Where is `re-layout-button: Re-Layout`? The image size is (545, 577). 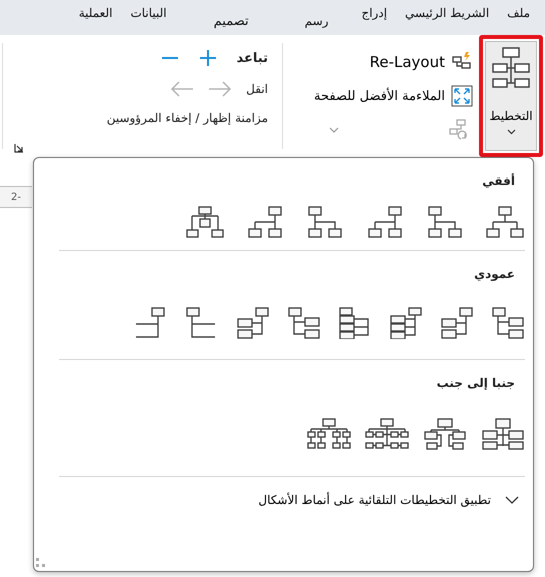
re-layout-button: Re-Layout is located at coordinates (378, 62).